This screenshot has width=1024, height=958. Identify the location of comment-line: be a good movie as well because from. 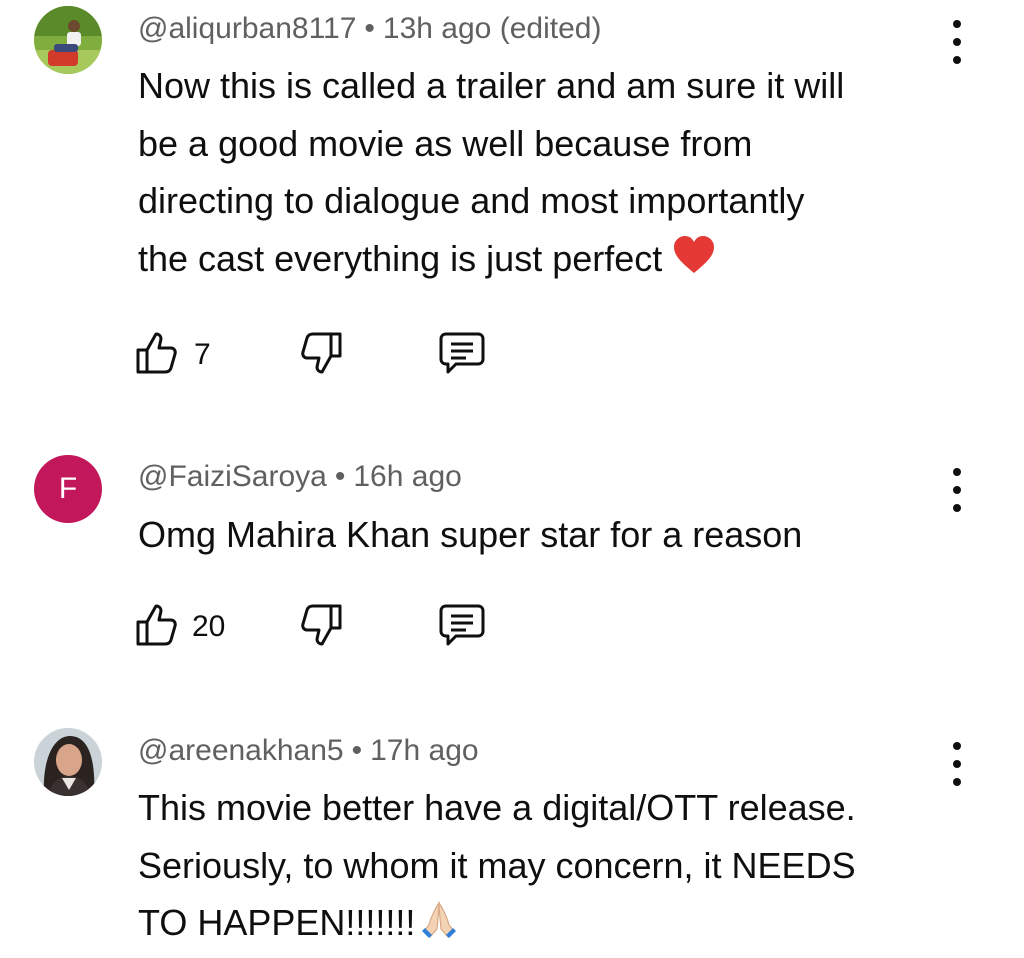
(445, 143).